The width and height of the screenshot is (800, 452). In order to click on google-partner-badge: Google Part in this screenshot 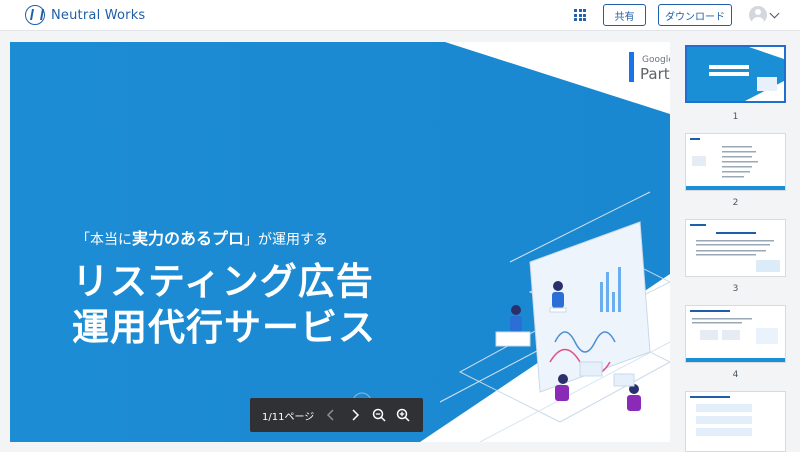, I will do `click(649, 68)`.